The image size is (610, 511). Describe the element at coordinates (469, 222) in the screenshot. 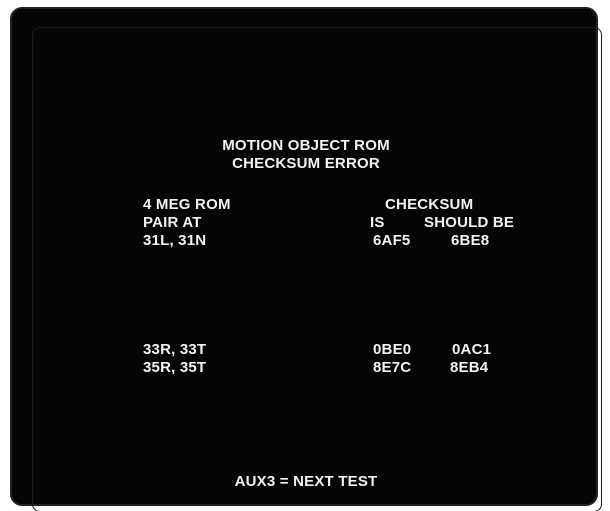

I see `column-should-be-header: SHOULD BE` at that location.